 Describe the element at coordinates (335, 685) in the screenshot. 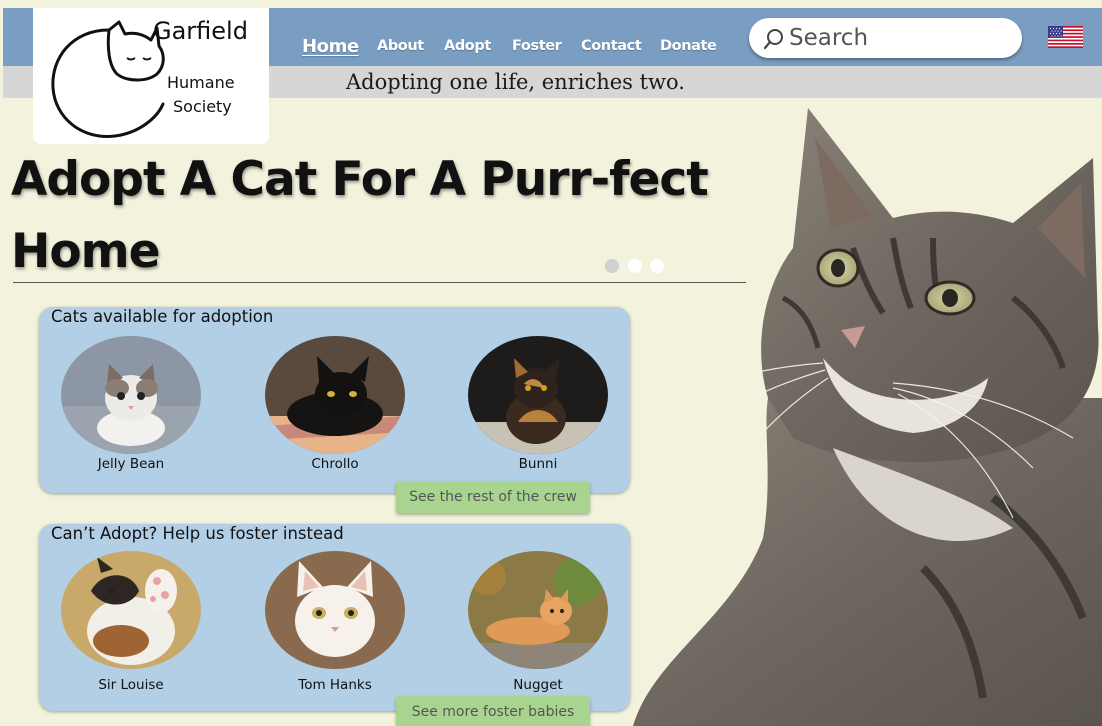

I see `cat-name: Tom Hanks` at that location.